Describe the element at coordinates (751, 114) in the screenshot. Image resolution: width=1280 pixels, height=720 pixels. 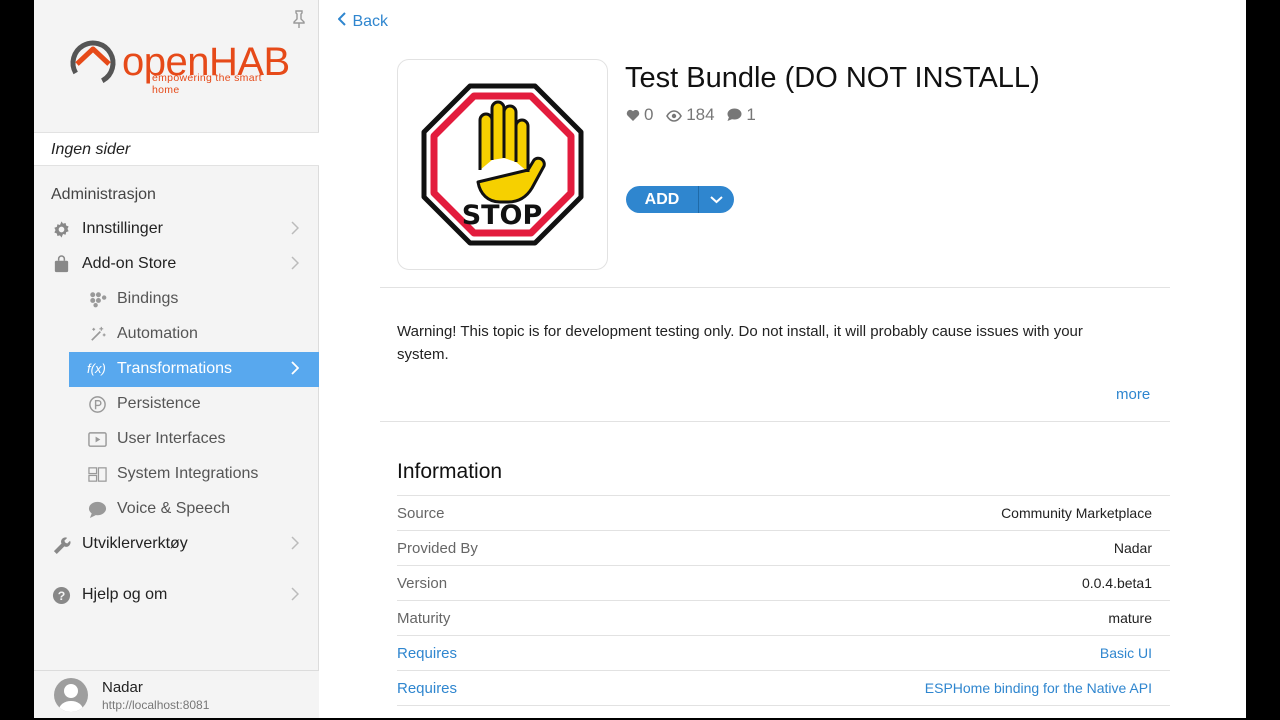
I see `comments-count: 1` at that location.